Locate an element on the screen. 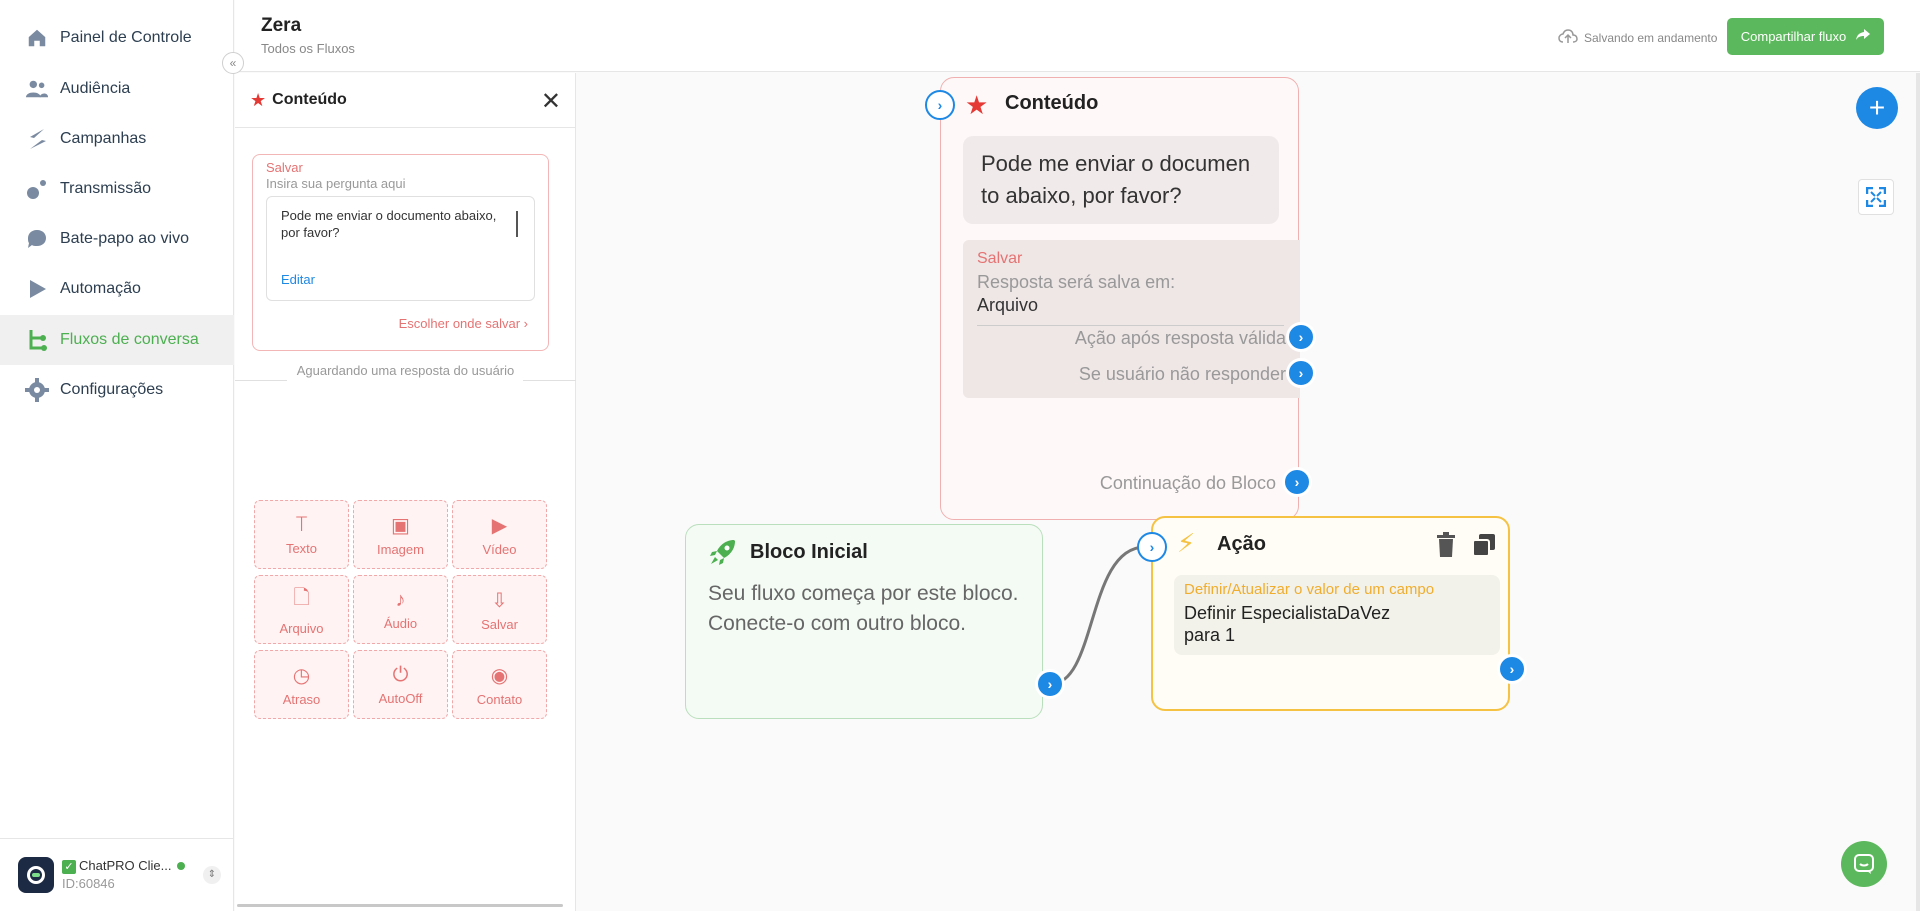  tile-video: ▶ Vídeo is located at coordinates (499, 534).